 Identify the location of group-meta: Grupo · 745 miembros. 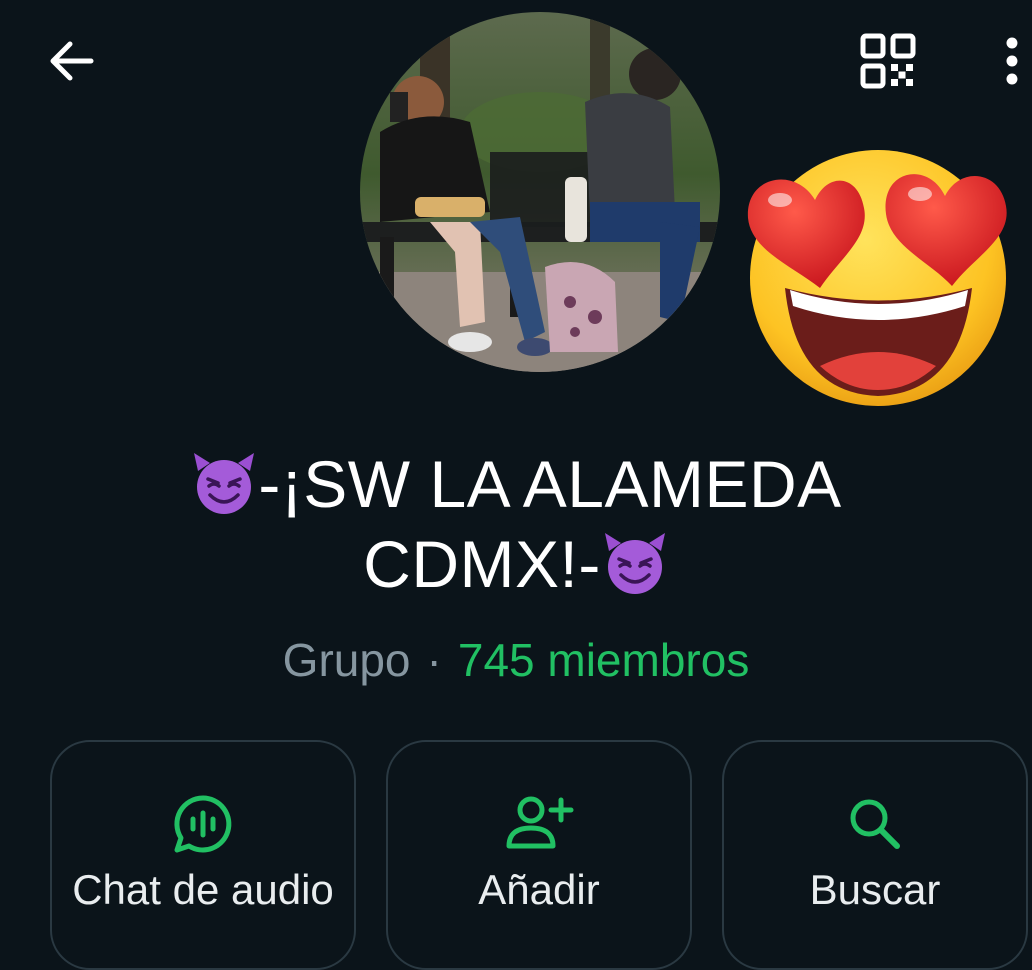
(516, 660).